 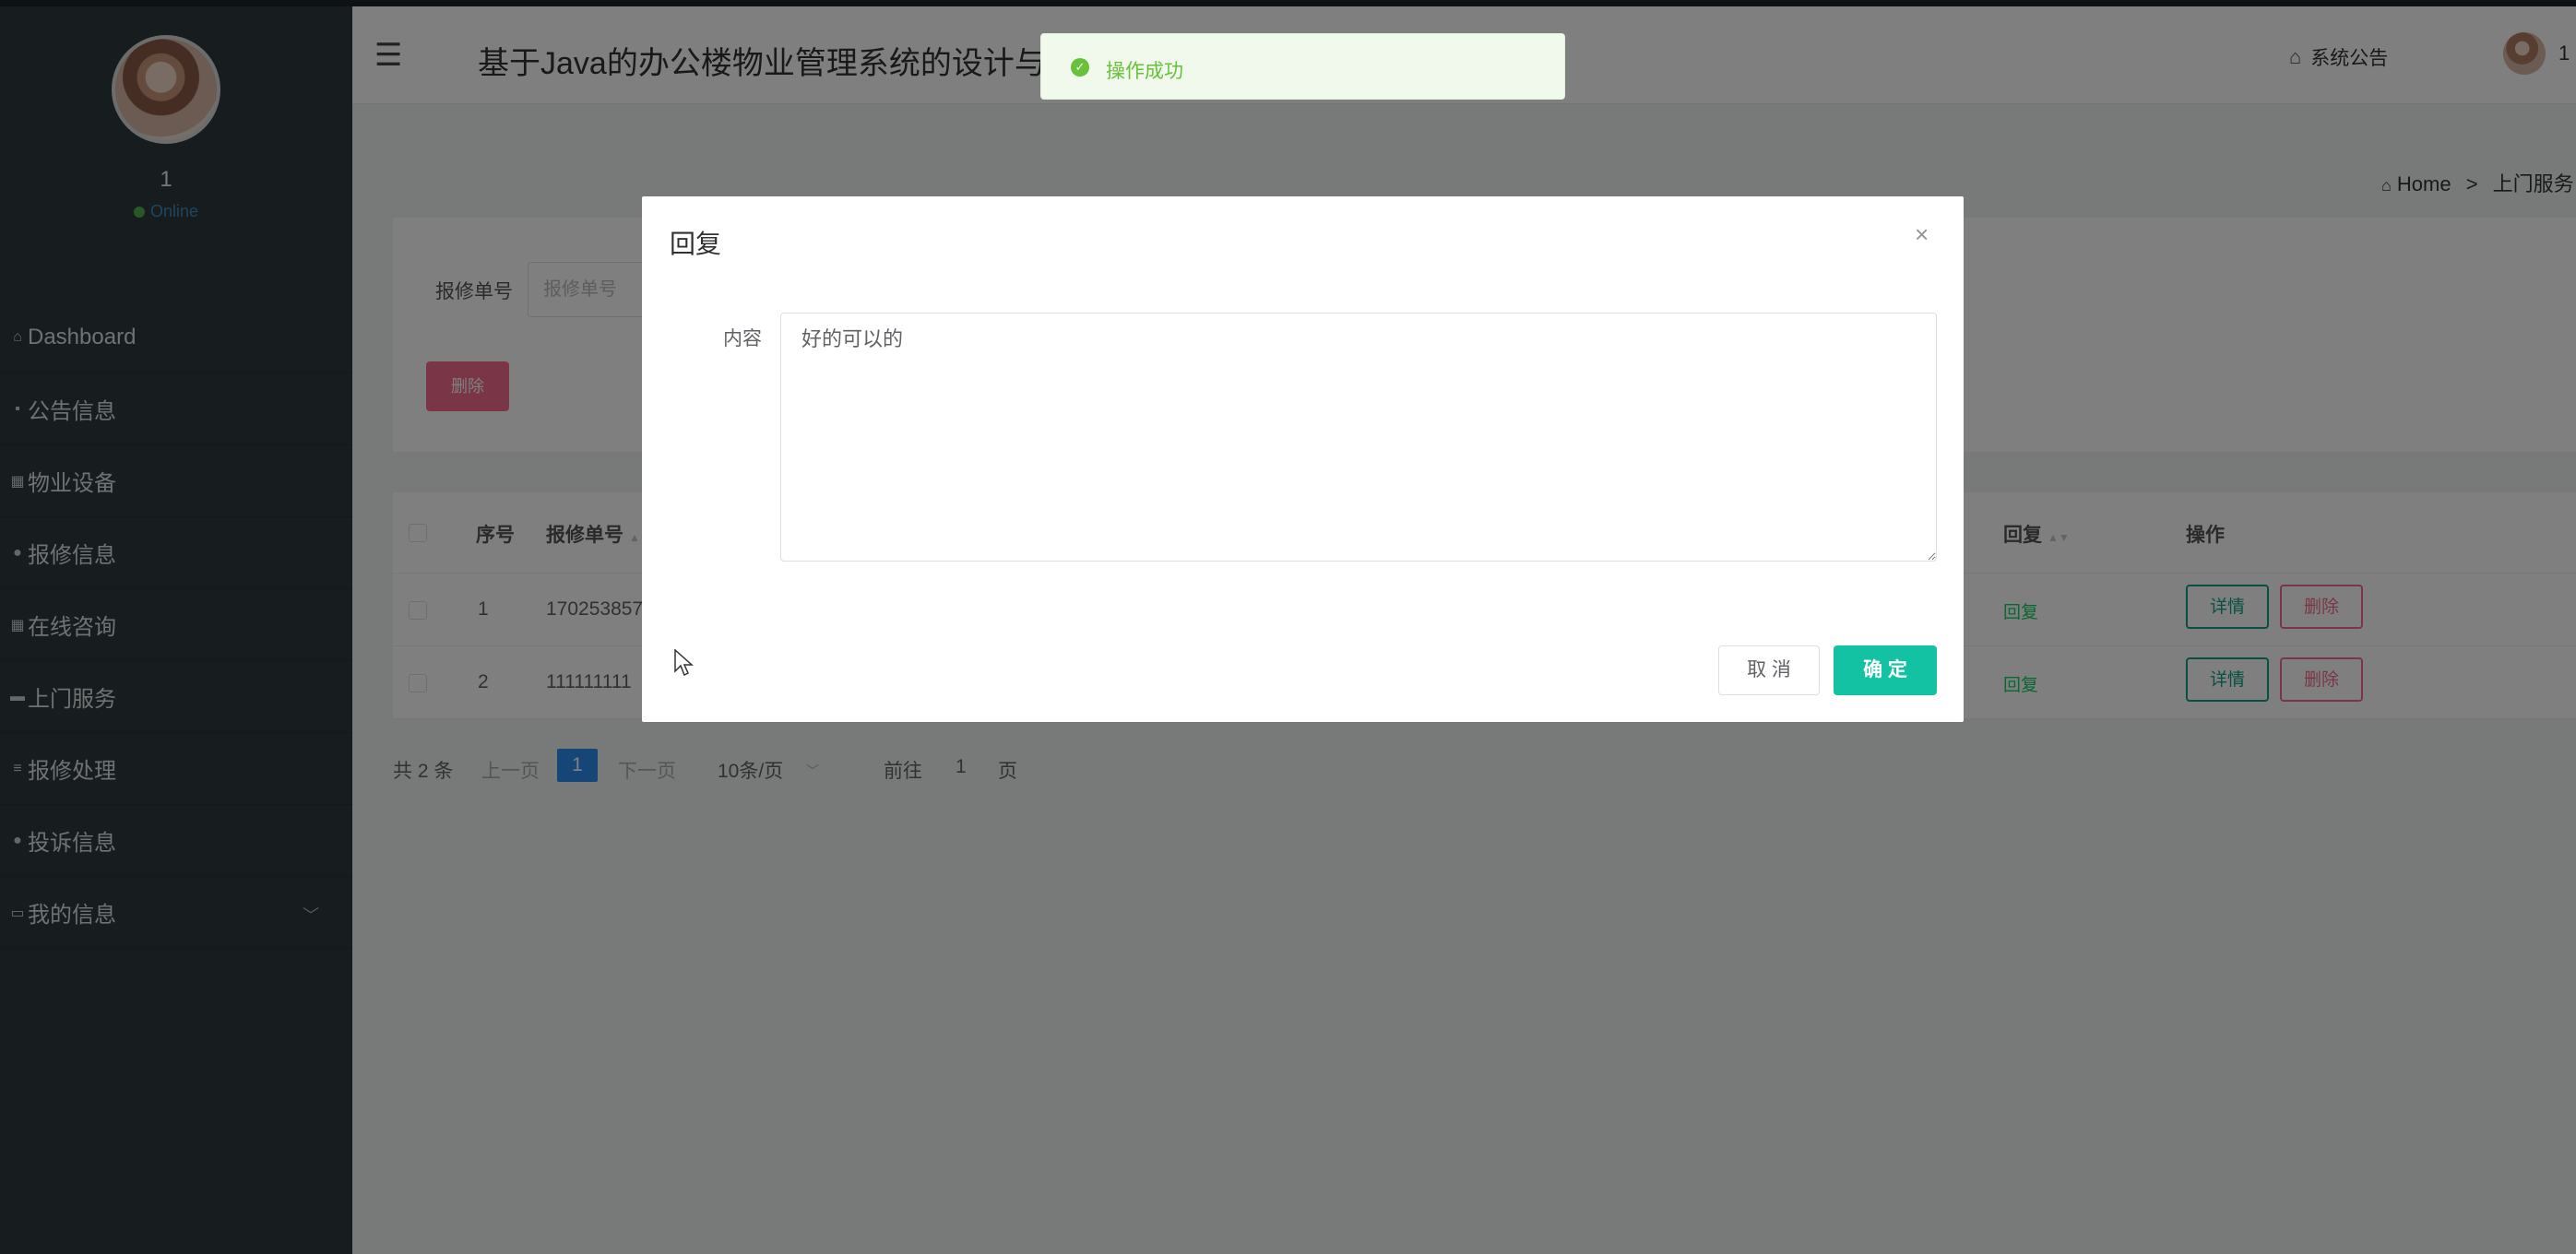 I want to click on cancel-button: 取 消, so click(x=1769, y=670).